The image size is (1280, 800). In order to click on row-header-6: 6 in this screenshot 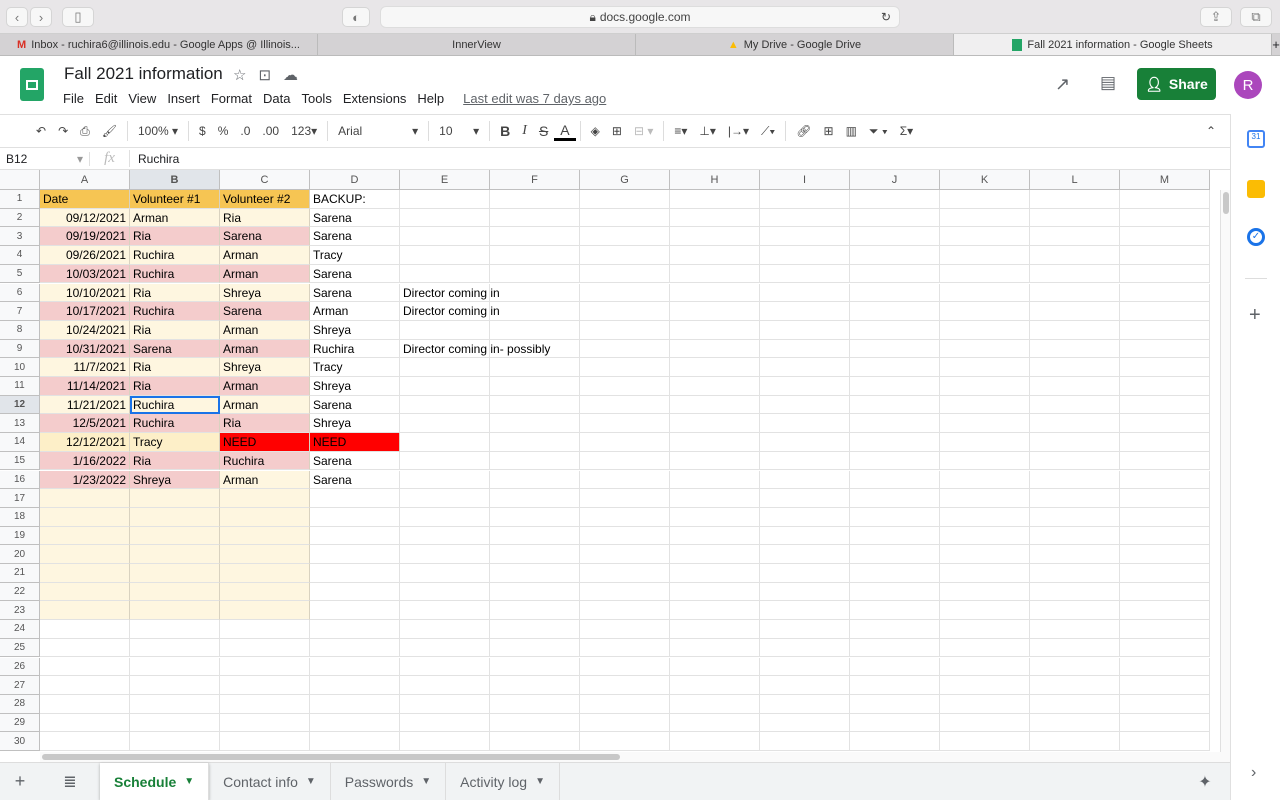, I will do `click(20, 293)`.